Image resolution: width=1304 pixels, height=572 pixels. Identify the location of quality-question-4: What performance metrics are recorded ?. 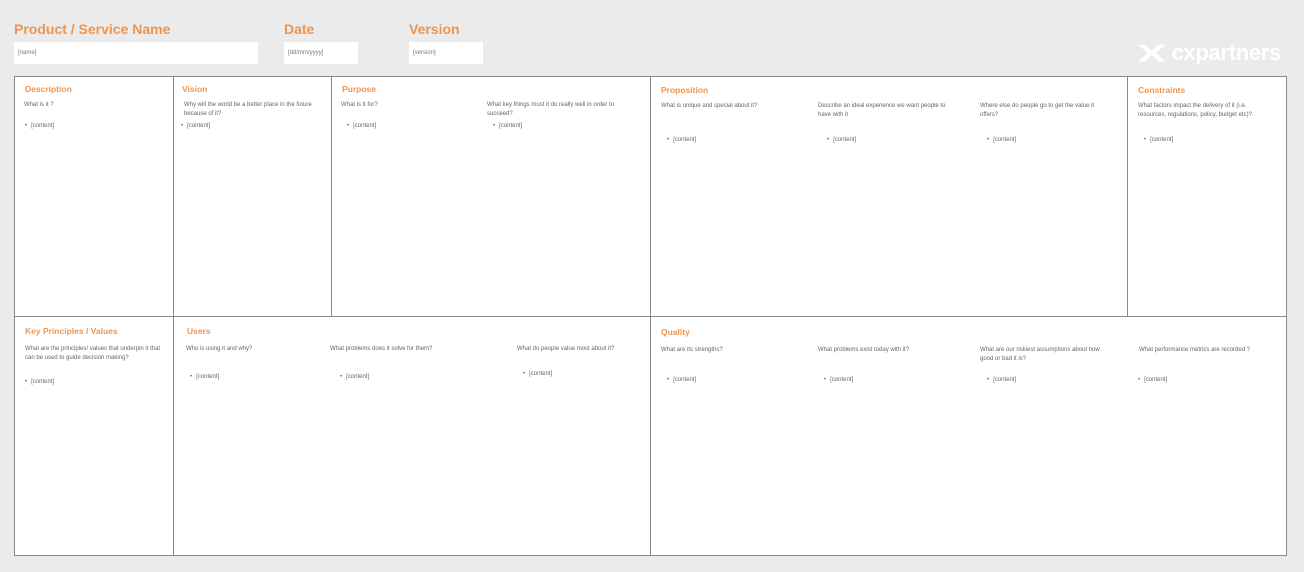
(1195, 350).